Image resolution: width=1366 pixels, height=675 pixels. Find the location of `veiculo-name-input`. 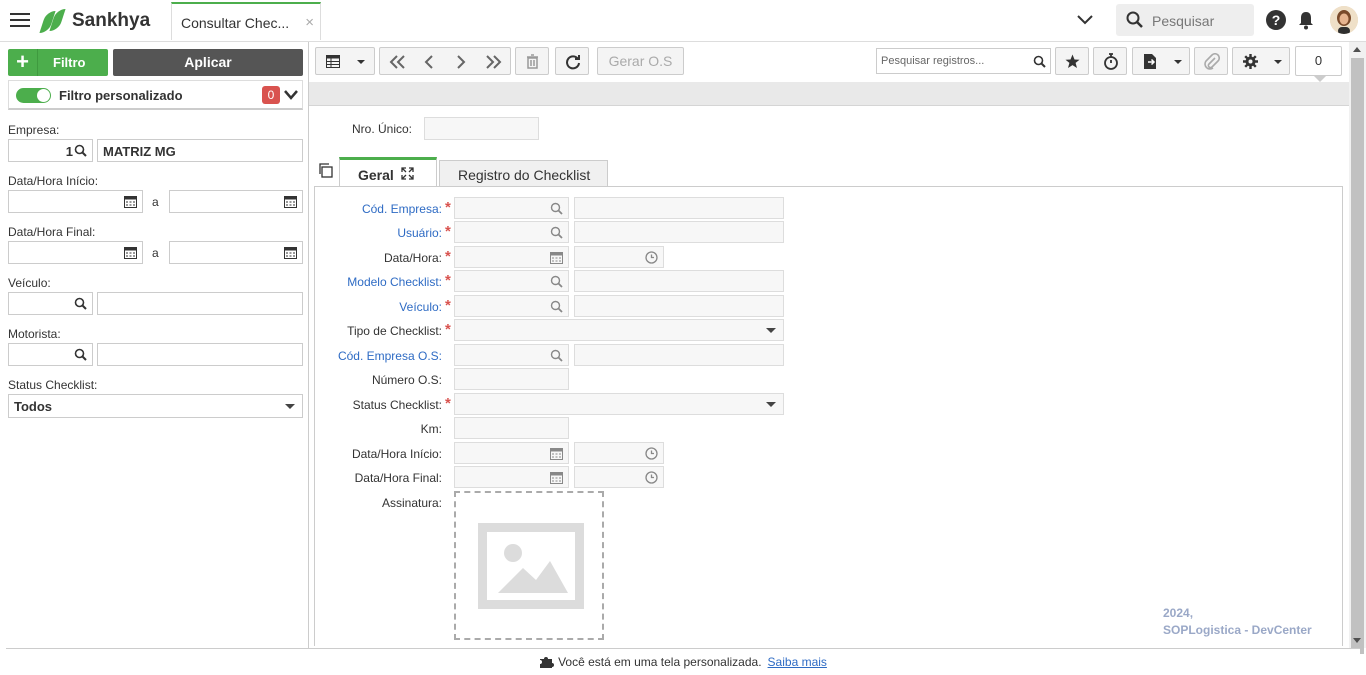

veiculo-name-input is located at coordinates (200, 303).